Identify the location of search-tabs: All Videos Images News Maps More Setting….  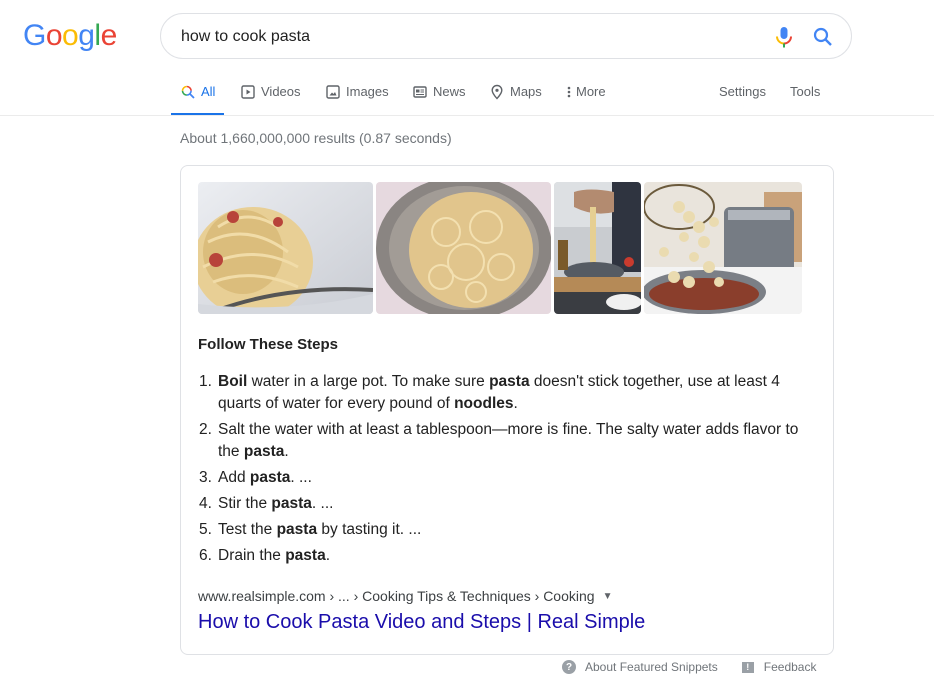
(505, 98).